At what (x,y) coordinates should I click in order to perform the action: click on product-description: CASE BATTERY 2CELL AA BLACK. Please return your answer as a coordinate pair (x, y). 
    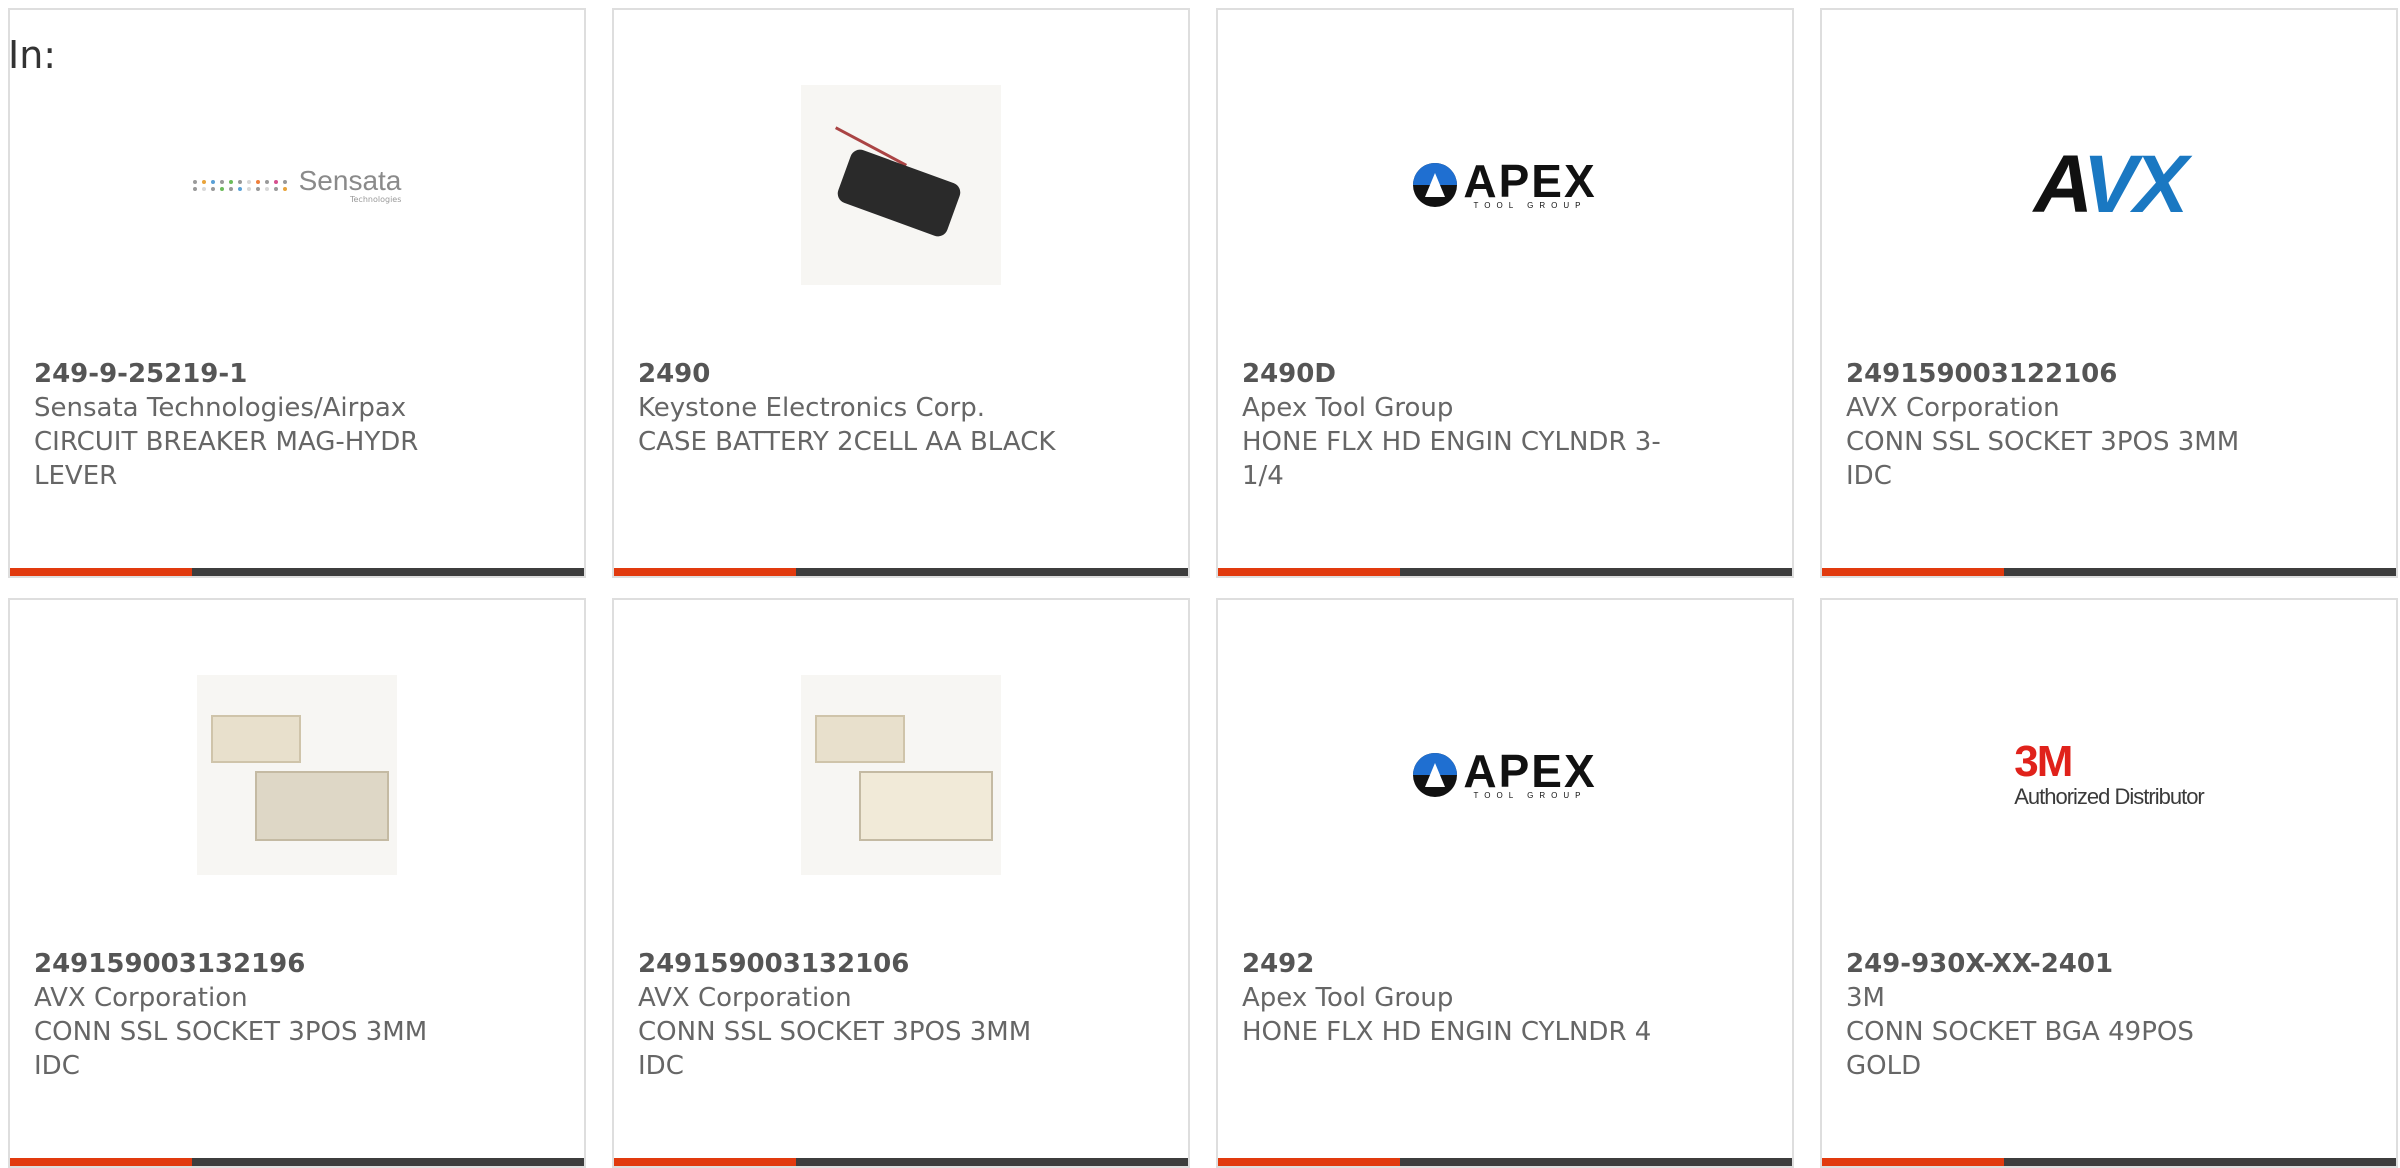
    Looking at the image, I should click on (847, 442).